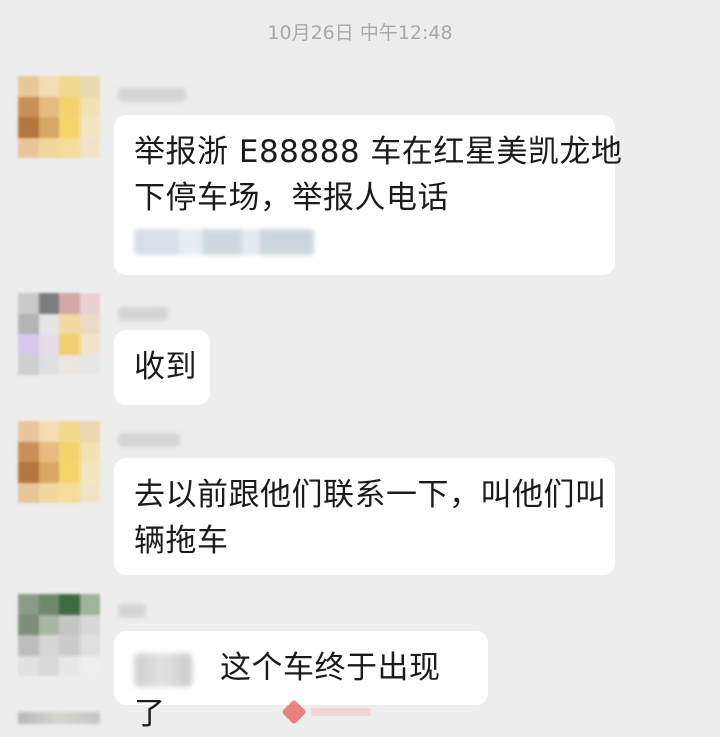 The width and height of the screenshot is (720, 737). I want to click on message-text: 举报浙 E88888 车在红星美凯龙地, so click(378, 152).